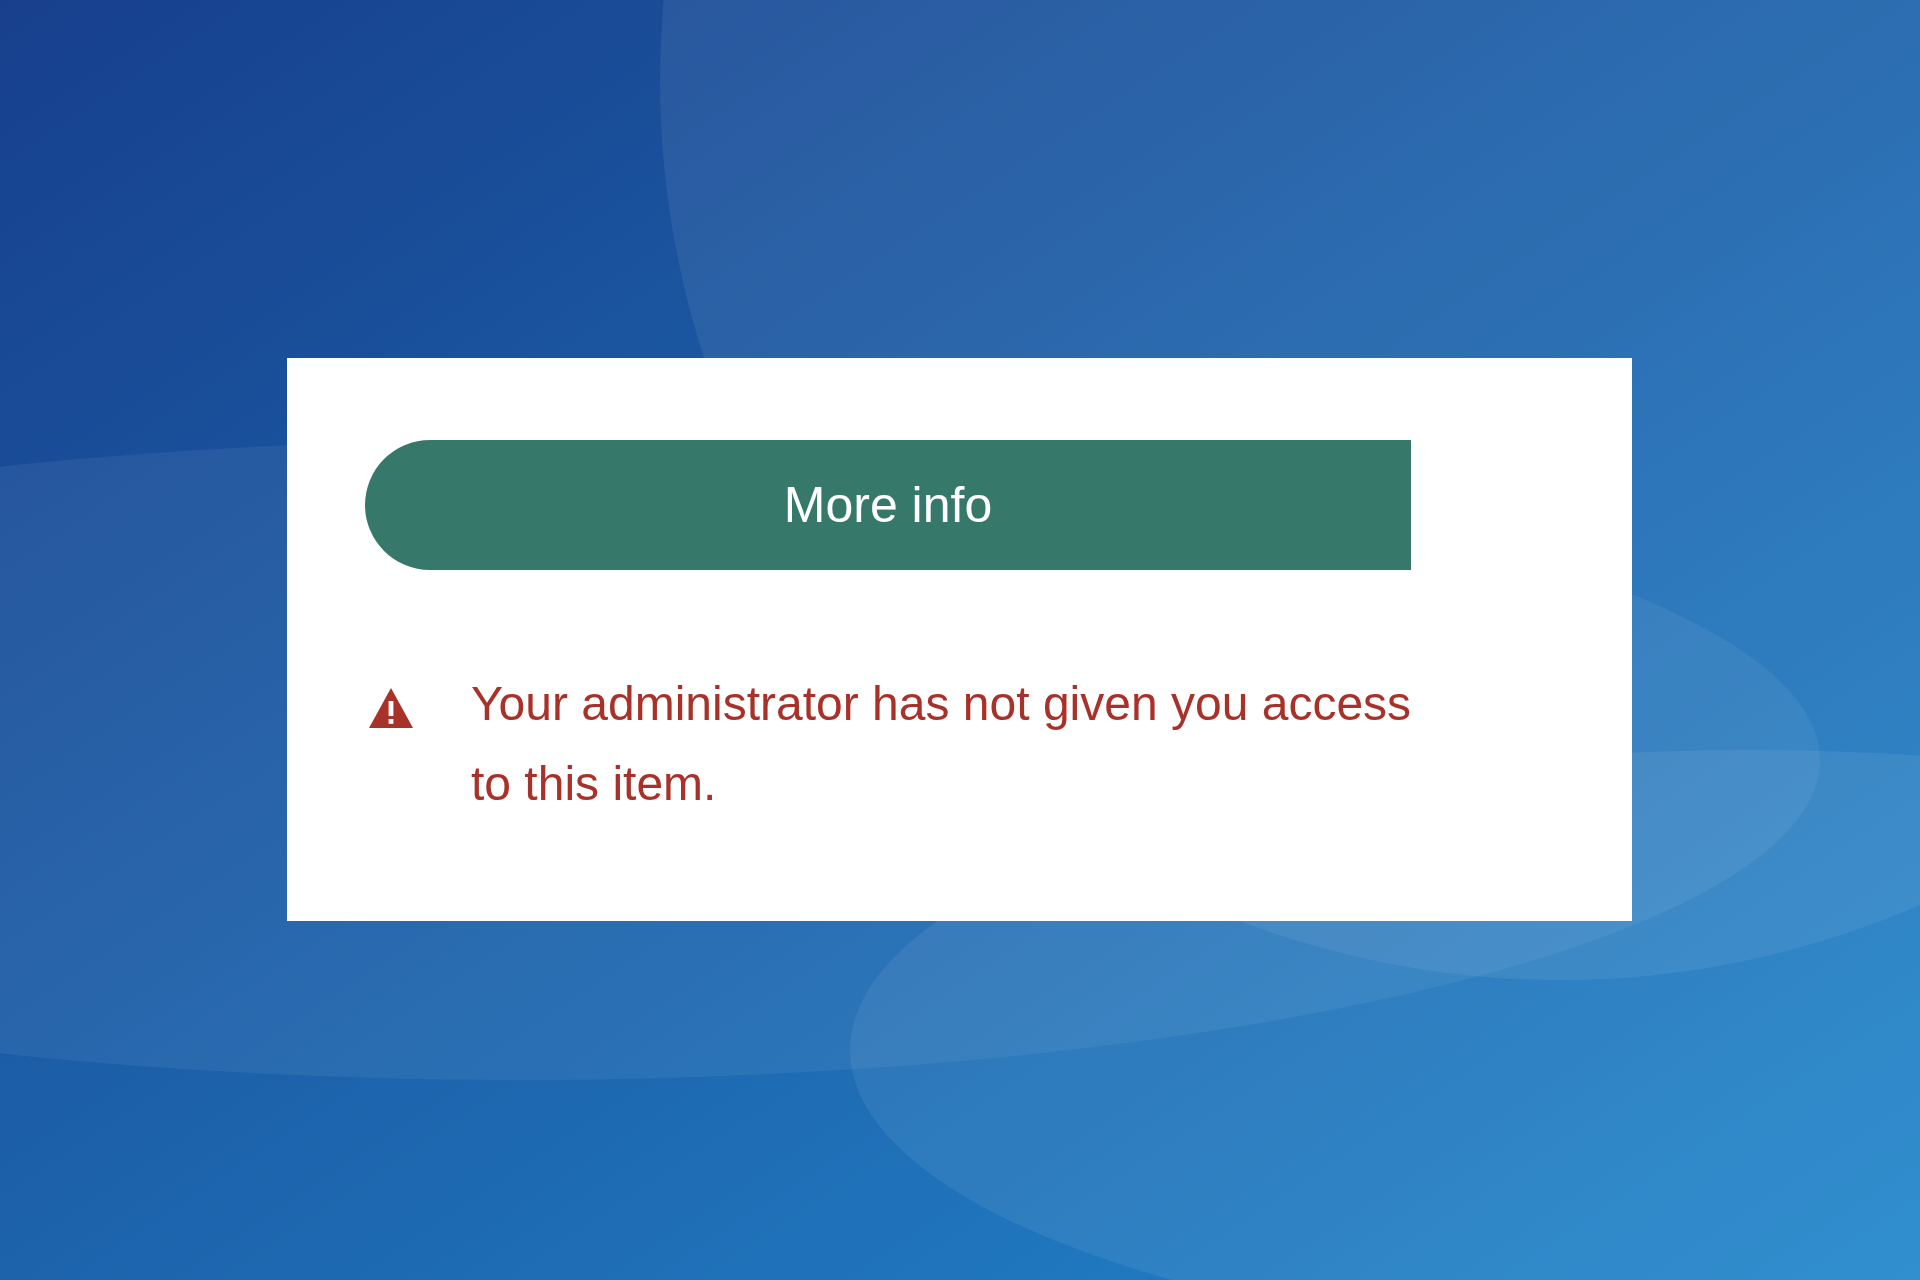  Describe the element at coordinates (391, 708) in the screenshot. I see `warning-icon` at that location.